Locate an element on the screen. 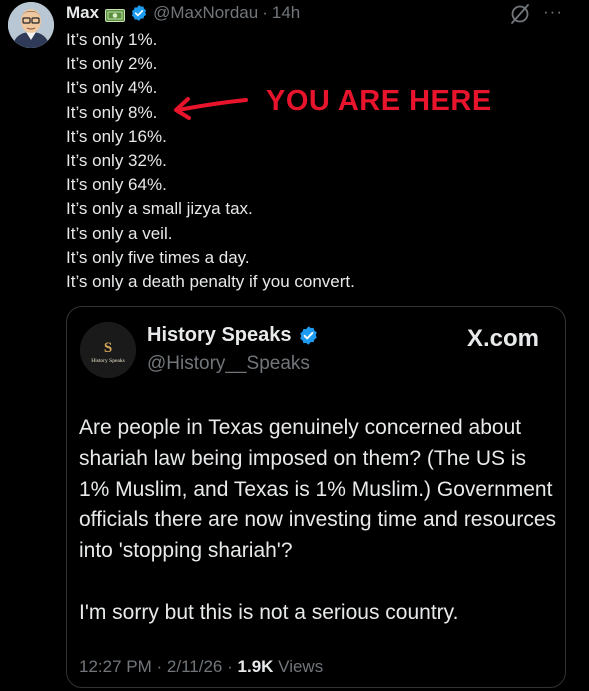  author-name: Max is located at coordinates (82, 13).